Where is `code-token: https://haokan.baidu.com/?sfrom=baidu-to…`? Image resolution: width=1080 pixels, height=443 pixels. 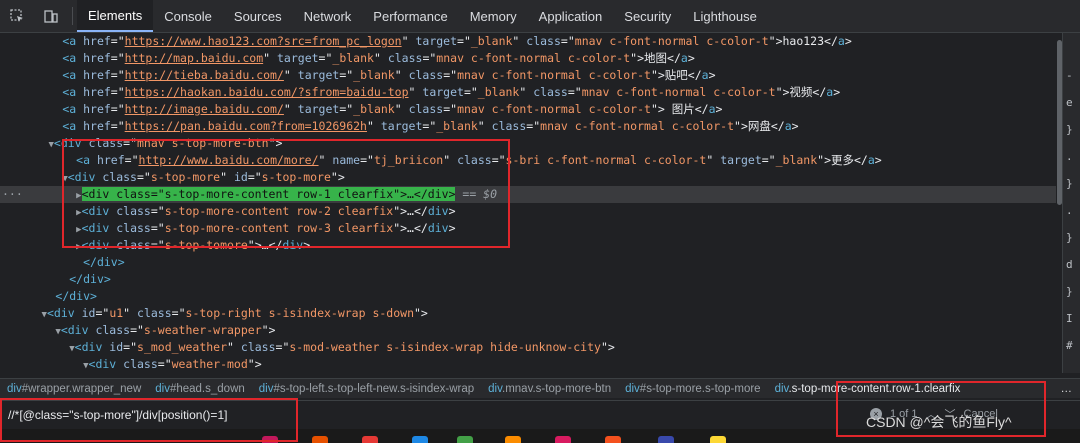 code-token: https://haokan.baidu.com/?sfrom=baidu-to… is located at coordinates (267, 92).